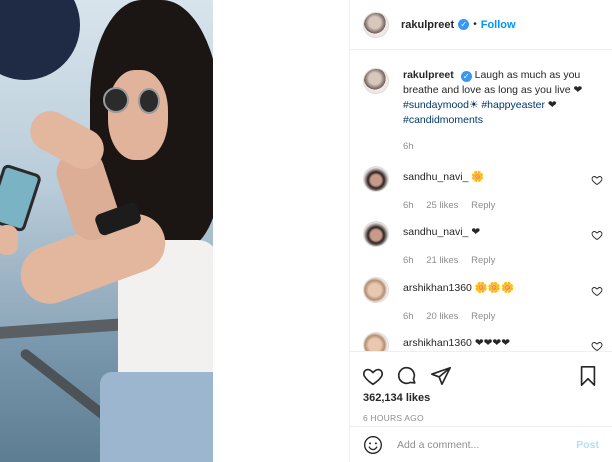 This screenshot has width=612, height=462. What do you see at coordinates (376, 81) in the screenshot?
I see `caption-avatar` at bounding box center [376, 81].